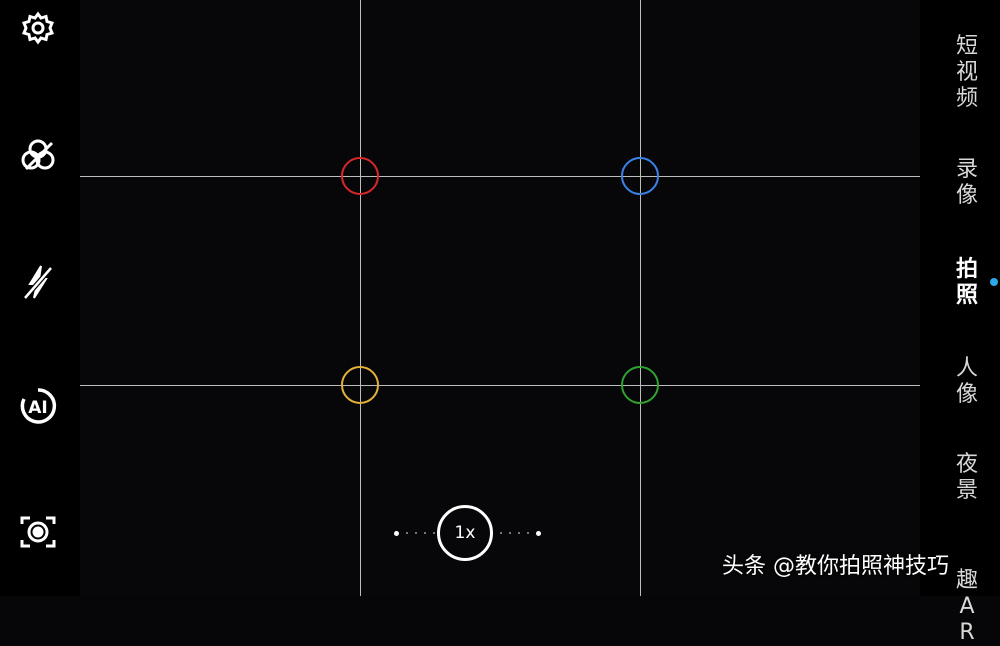  Describe the element at coordinates (38, 28) in the screenshot. I see `settings-gear-icon` at that location.